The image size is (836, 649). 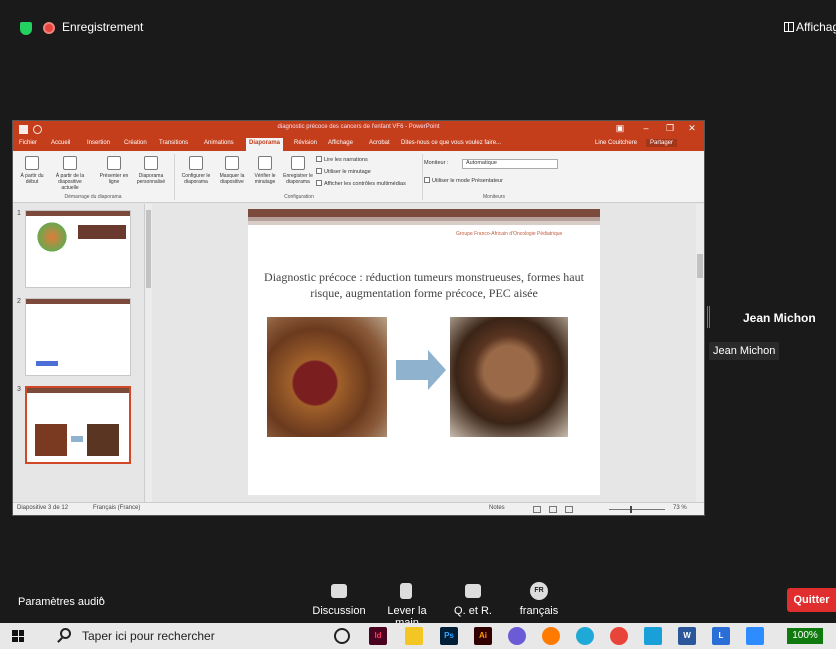 What do you see at coordinates (744, 351) in the screenshot?
I see `participant-tag: Jean Michon` at bounding box center [744, 351].